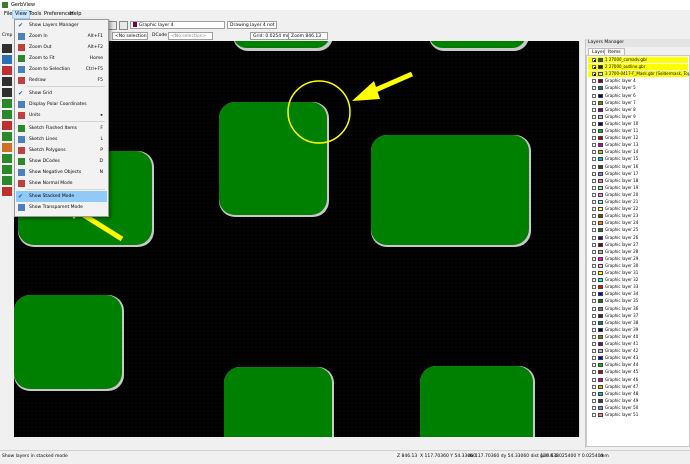  I want to click on layer-row: Graphic layer 30, so click(638, 266).